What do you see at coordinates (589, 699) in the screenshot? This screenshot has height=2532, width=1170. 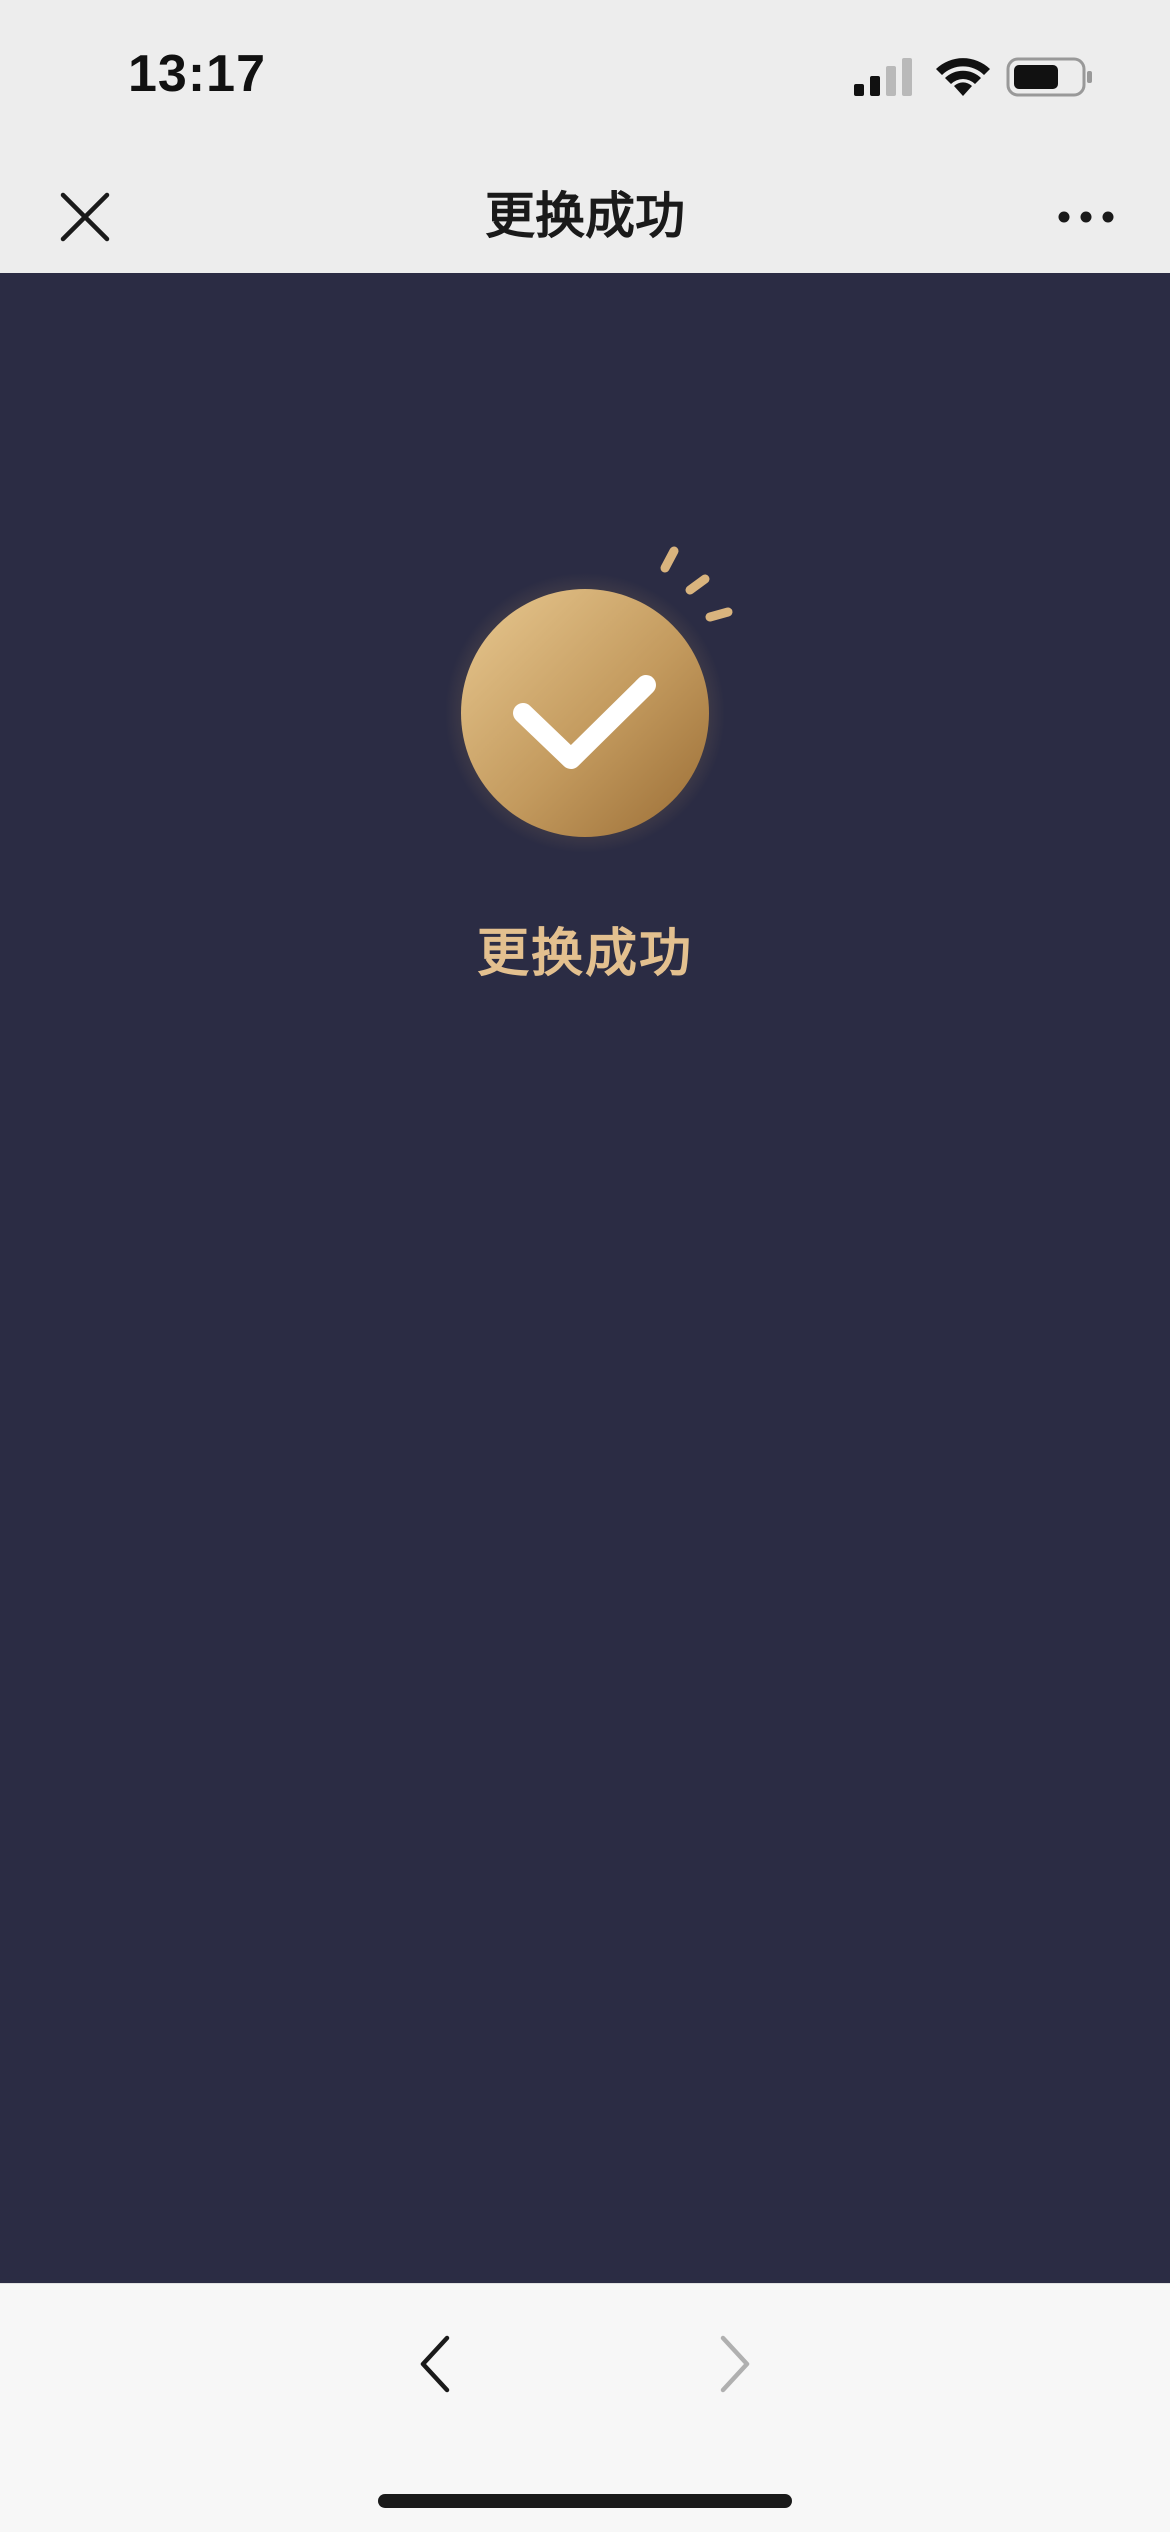 I see `check-circle-icon` at bounding box center [589, 699].